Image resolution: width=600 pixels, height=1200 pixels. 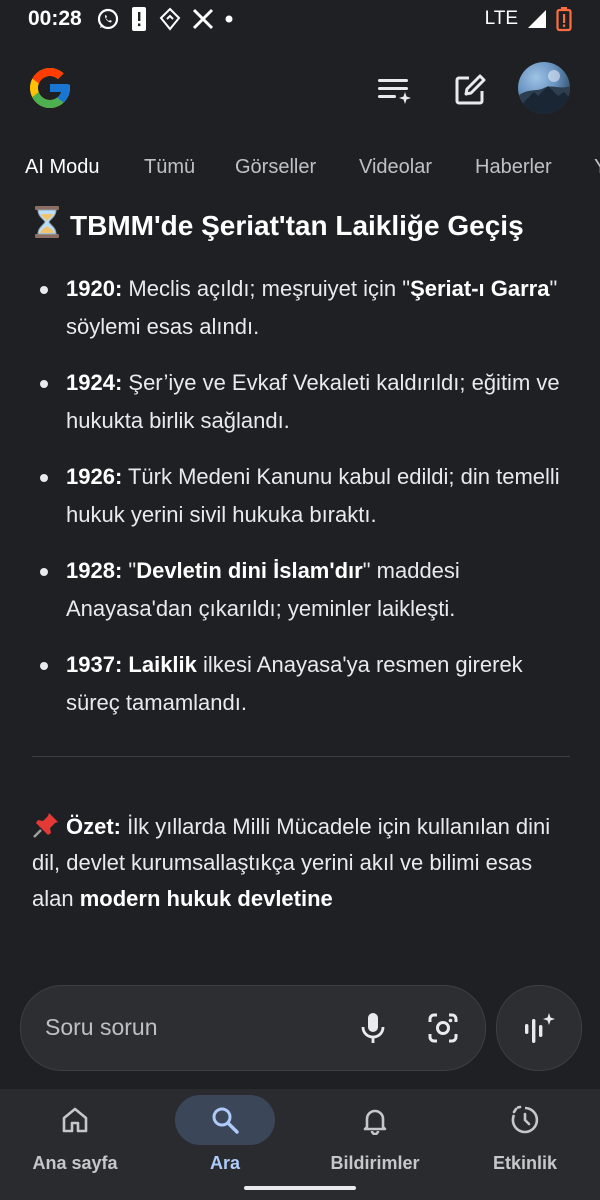 I want to click on notification-icon, so click(x=170, y=19).